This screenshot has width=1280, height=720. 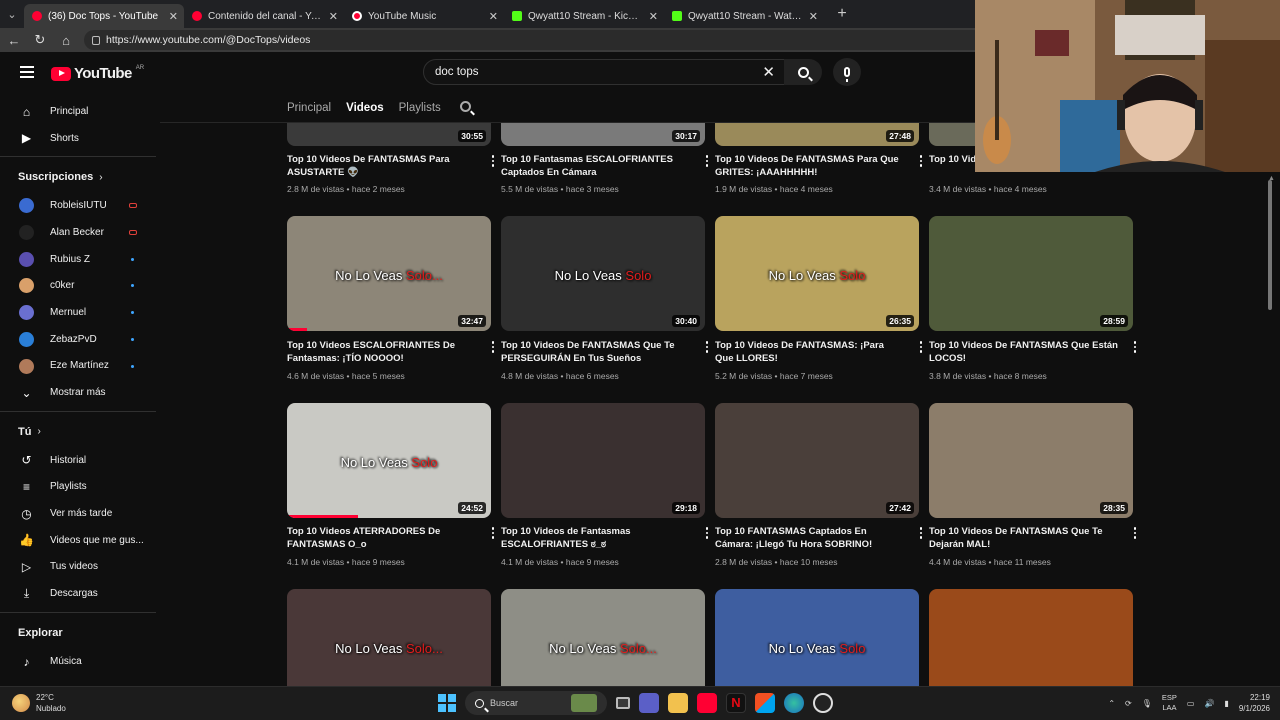 What do you see at coordinates (707, 703) in the screenshot?
I see `youtube-app-icon` at bounding box center [707, 703].